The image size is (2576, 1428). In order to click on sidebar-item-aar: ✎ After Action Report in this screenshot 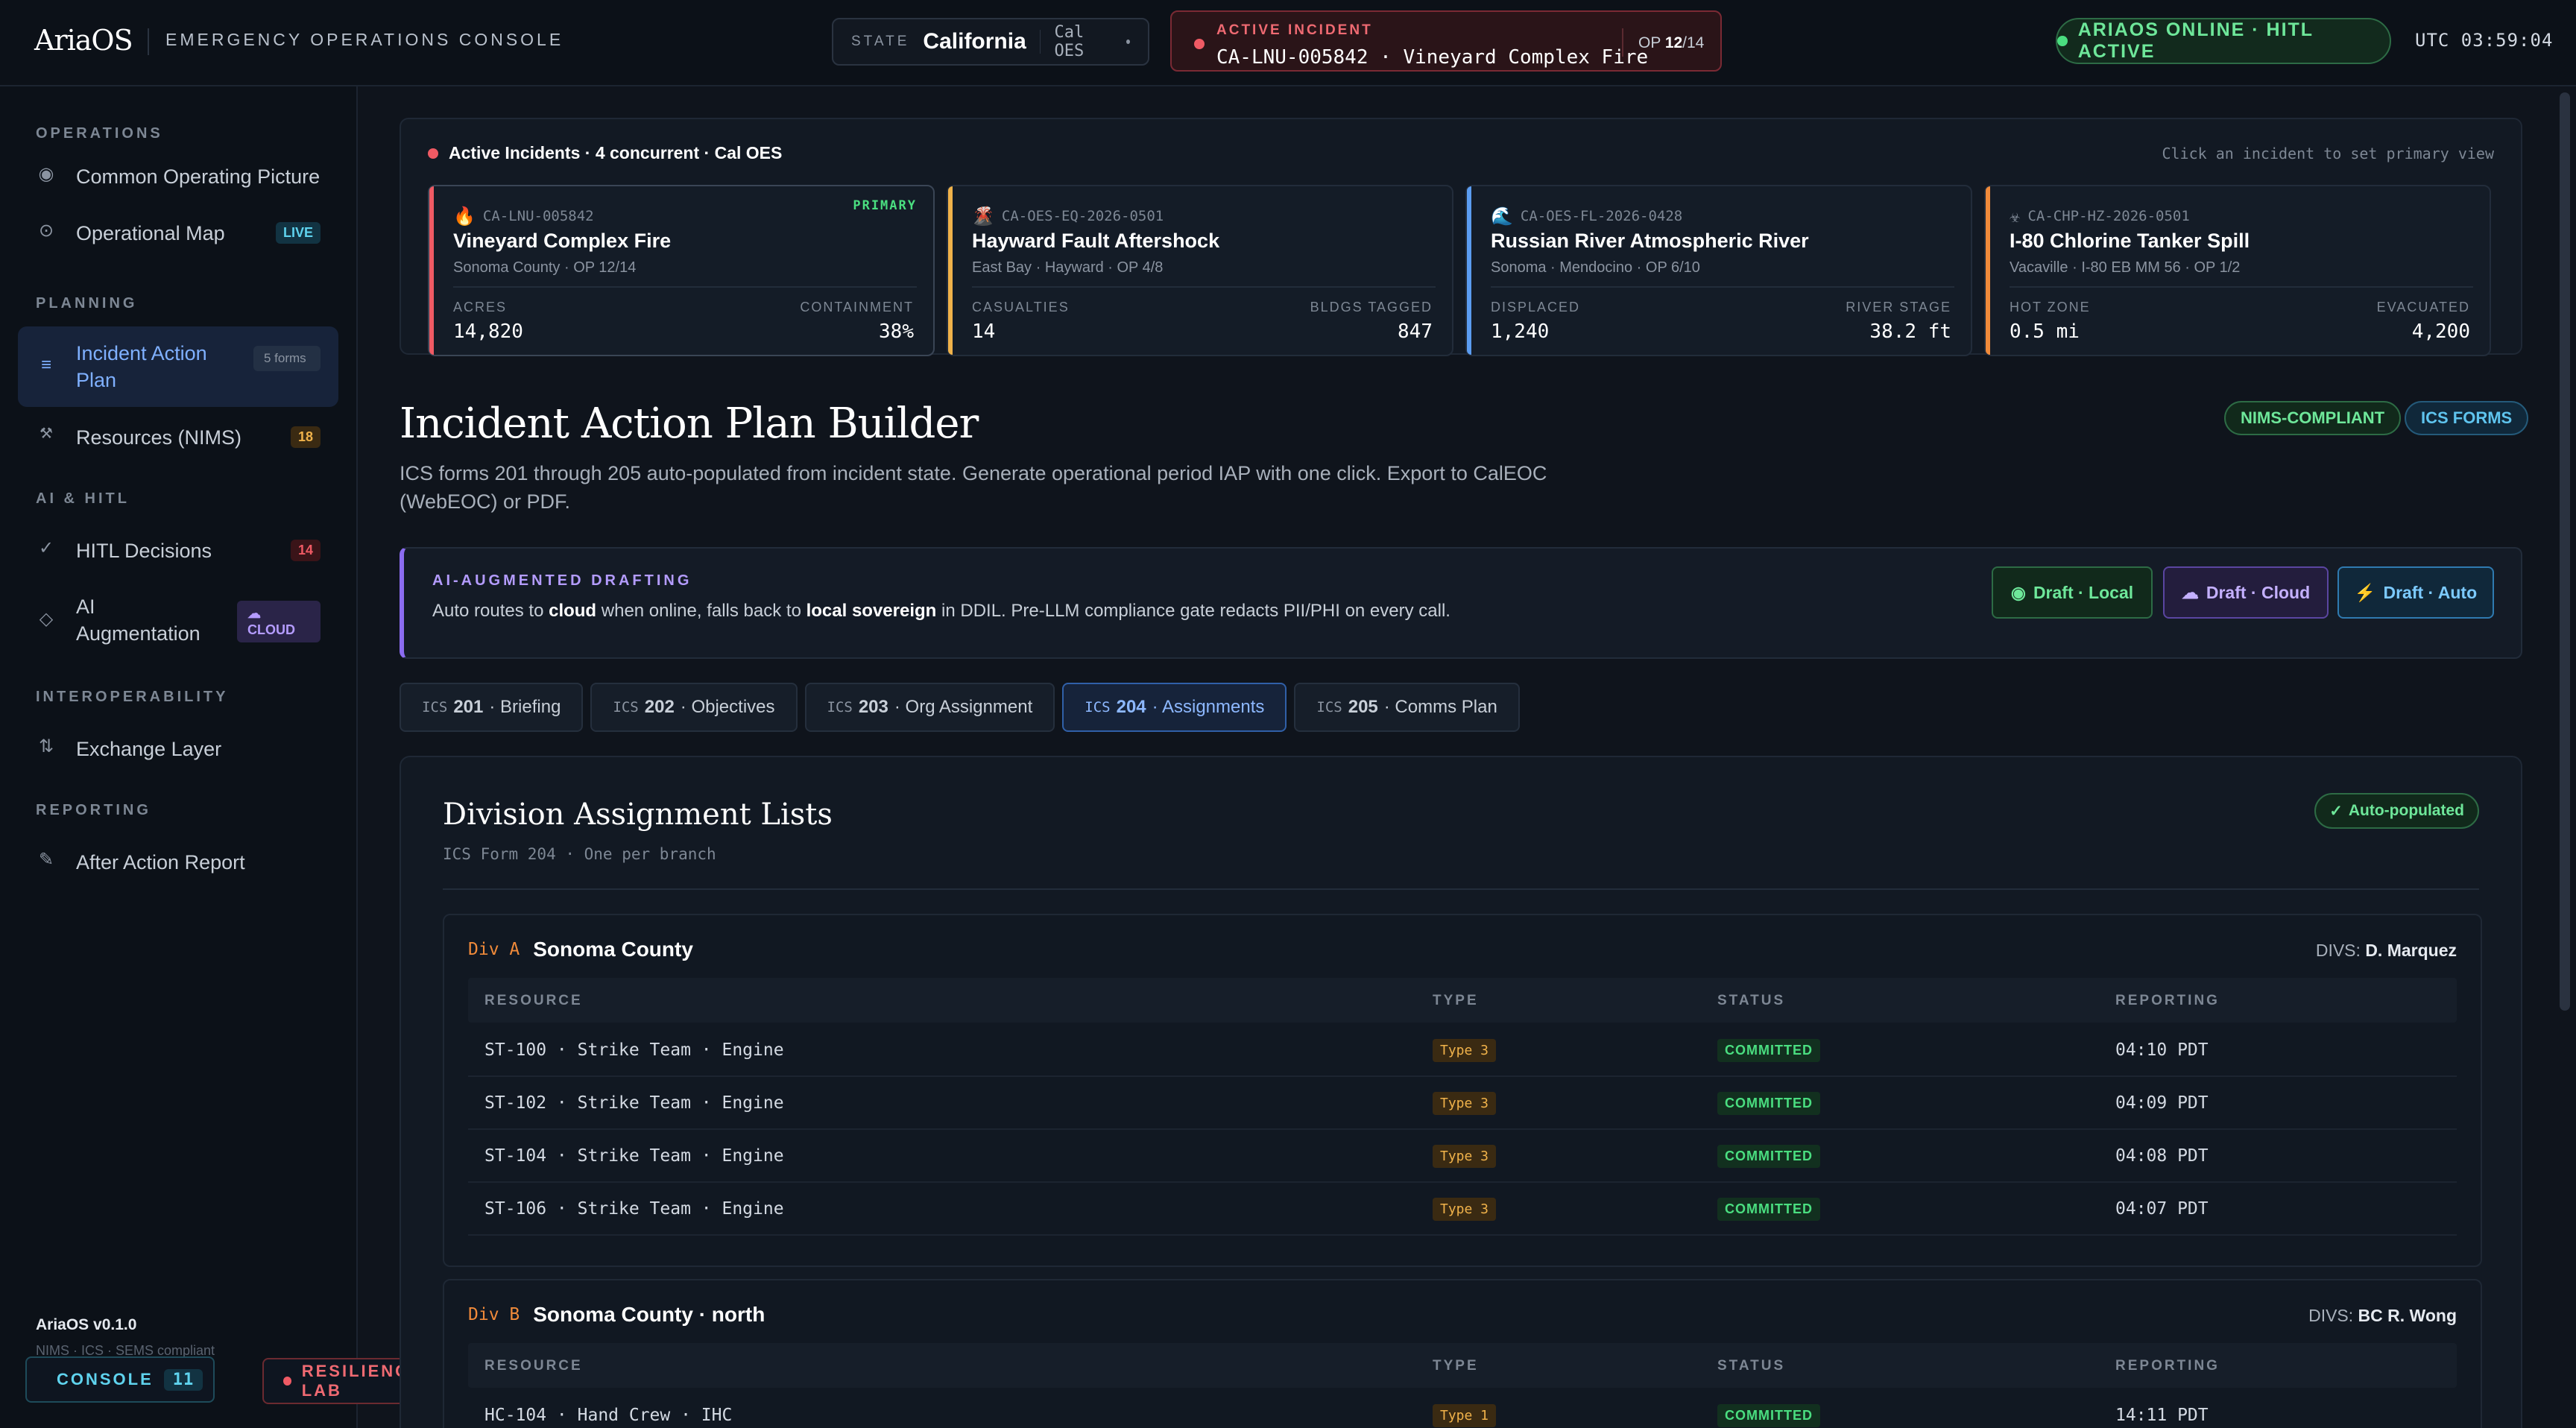, I will do `click(178, 862)`.